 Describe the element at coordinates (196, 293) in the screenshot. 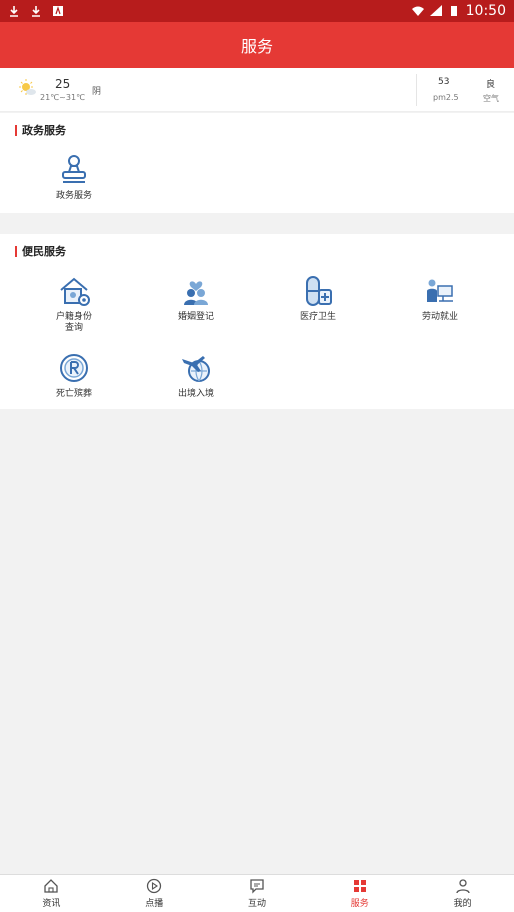

I see `marriage-icon` at that location.